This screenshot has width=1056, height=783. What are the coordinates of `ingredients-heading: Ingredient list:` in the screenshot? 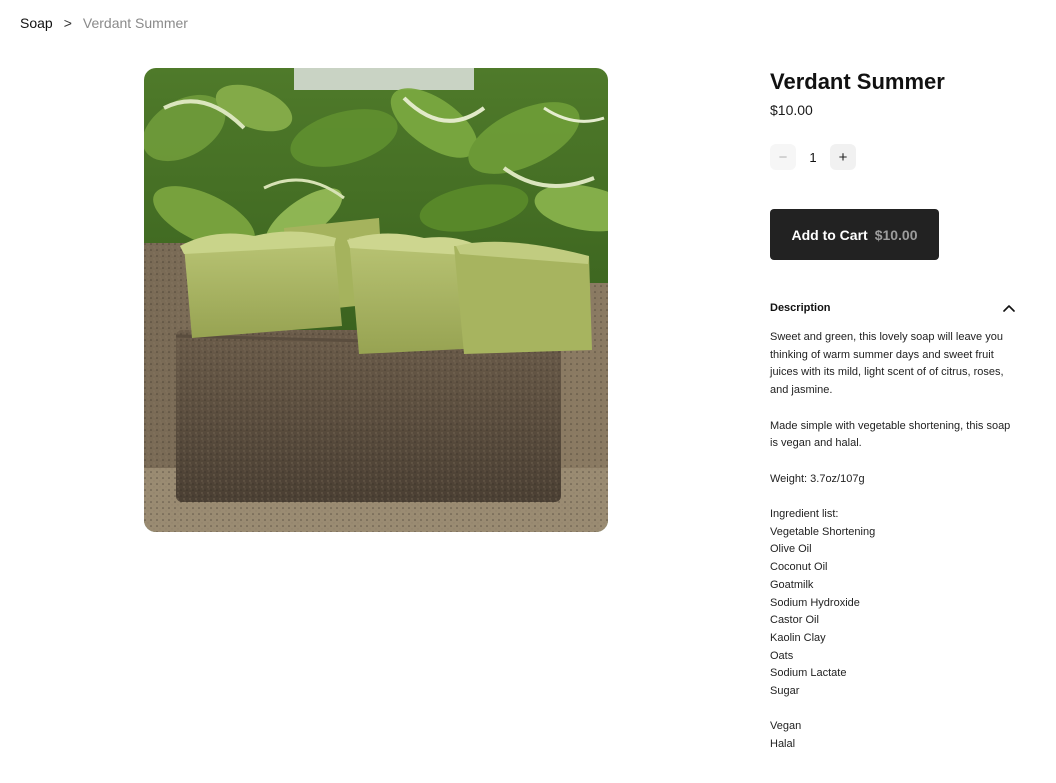 It's located at (804, 513).